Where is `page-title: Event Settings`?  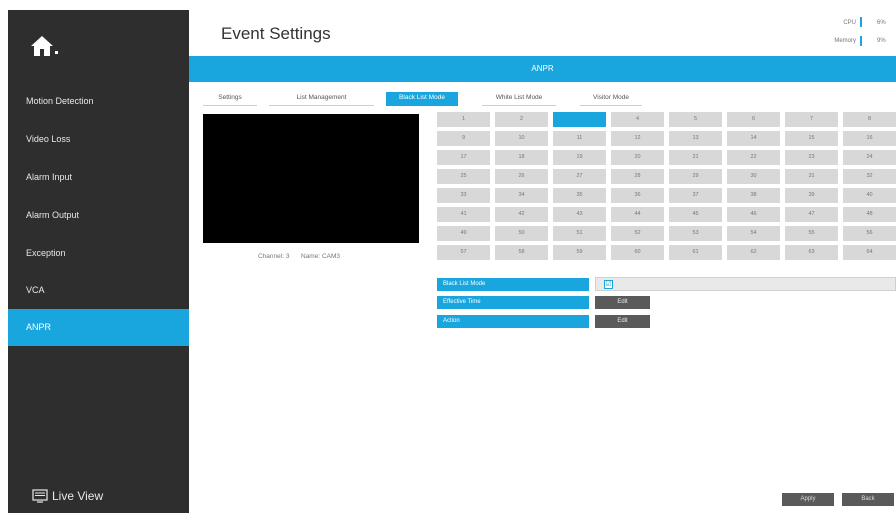
page-title: Event Settings is located at coordinates (276, 33).